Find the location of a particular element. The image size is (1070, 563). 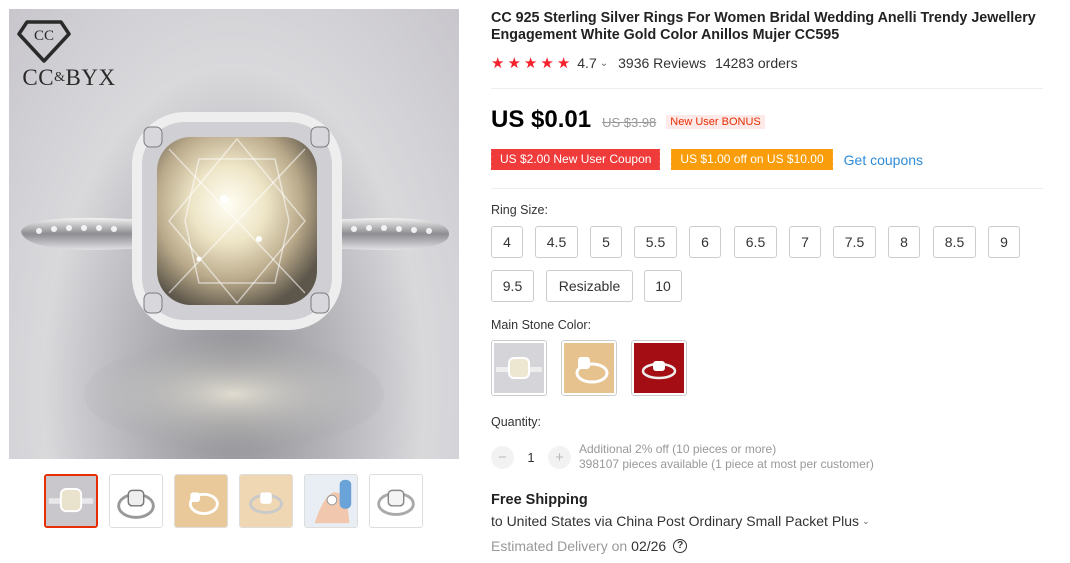

price-row: US $0.01 US $3.98 New User BONUS is located at coordinates (628, 120).